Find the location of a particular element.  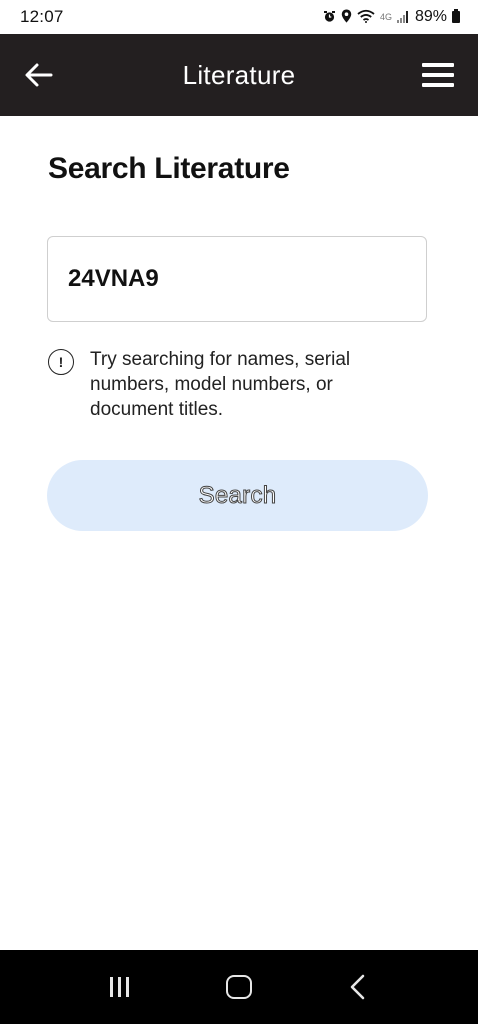

recents-icon is located at coordinates (120, 987).